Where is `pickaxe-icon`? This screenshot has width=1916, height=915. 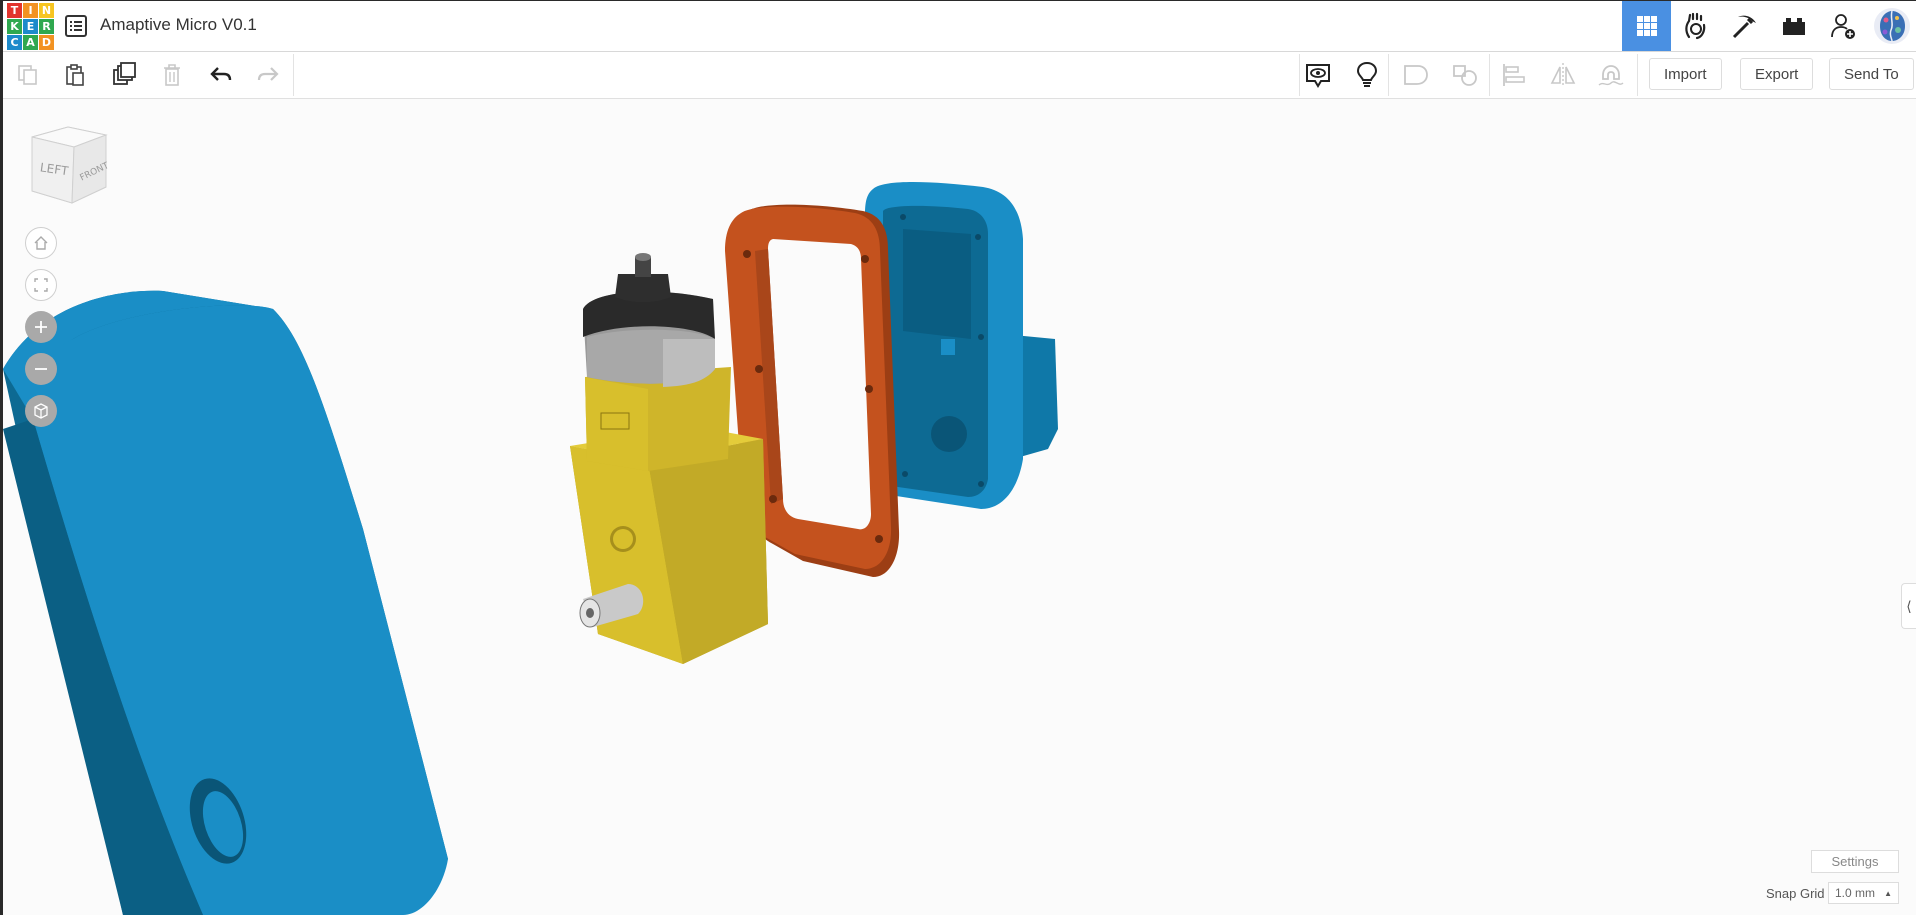 pickaxe-icon is located at coordinates (1744, 26).